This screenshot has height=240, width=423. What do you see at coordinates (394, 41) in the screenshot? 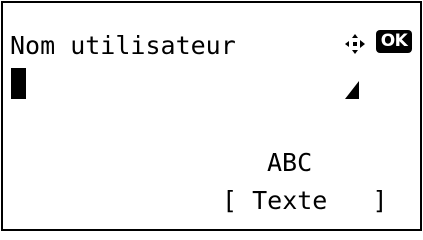
I see `ok-key-icon: OK` at bounding box center [394, 41].